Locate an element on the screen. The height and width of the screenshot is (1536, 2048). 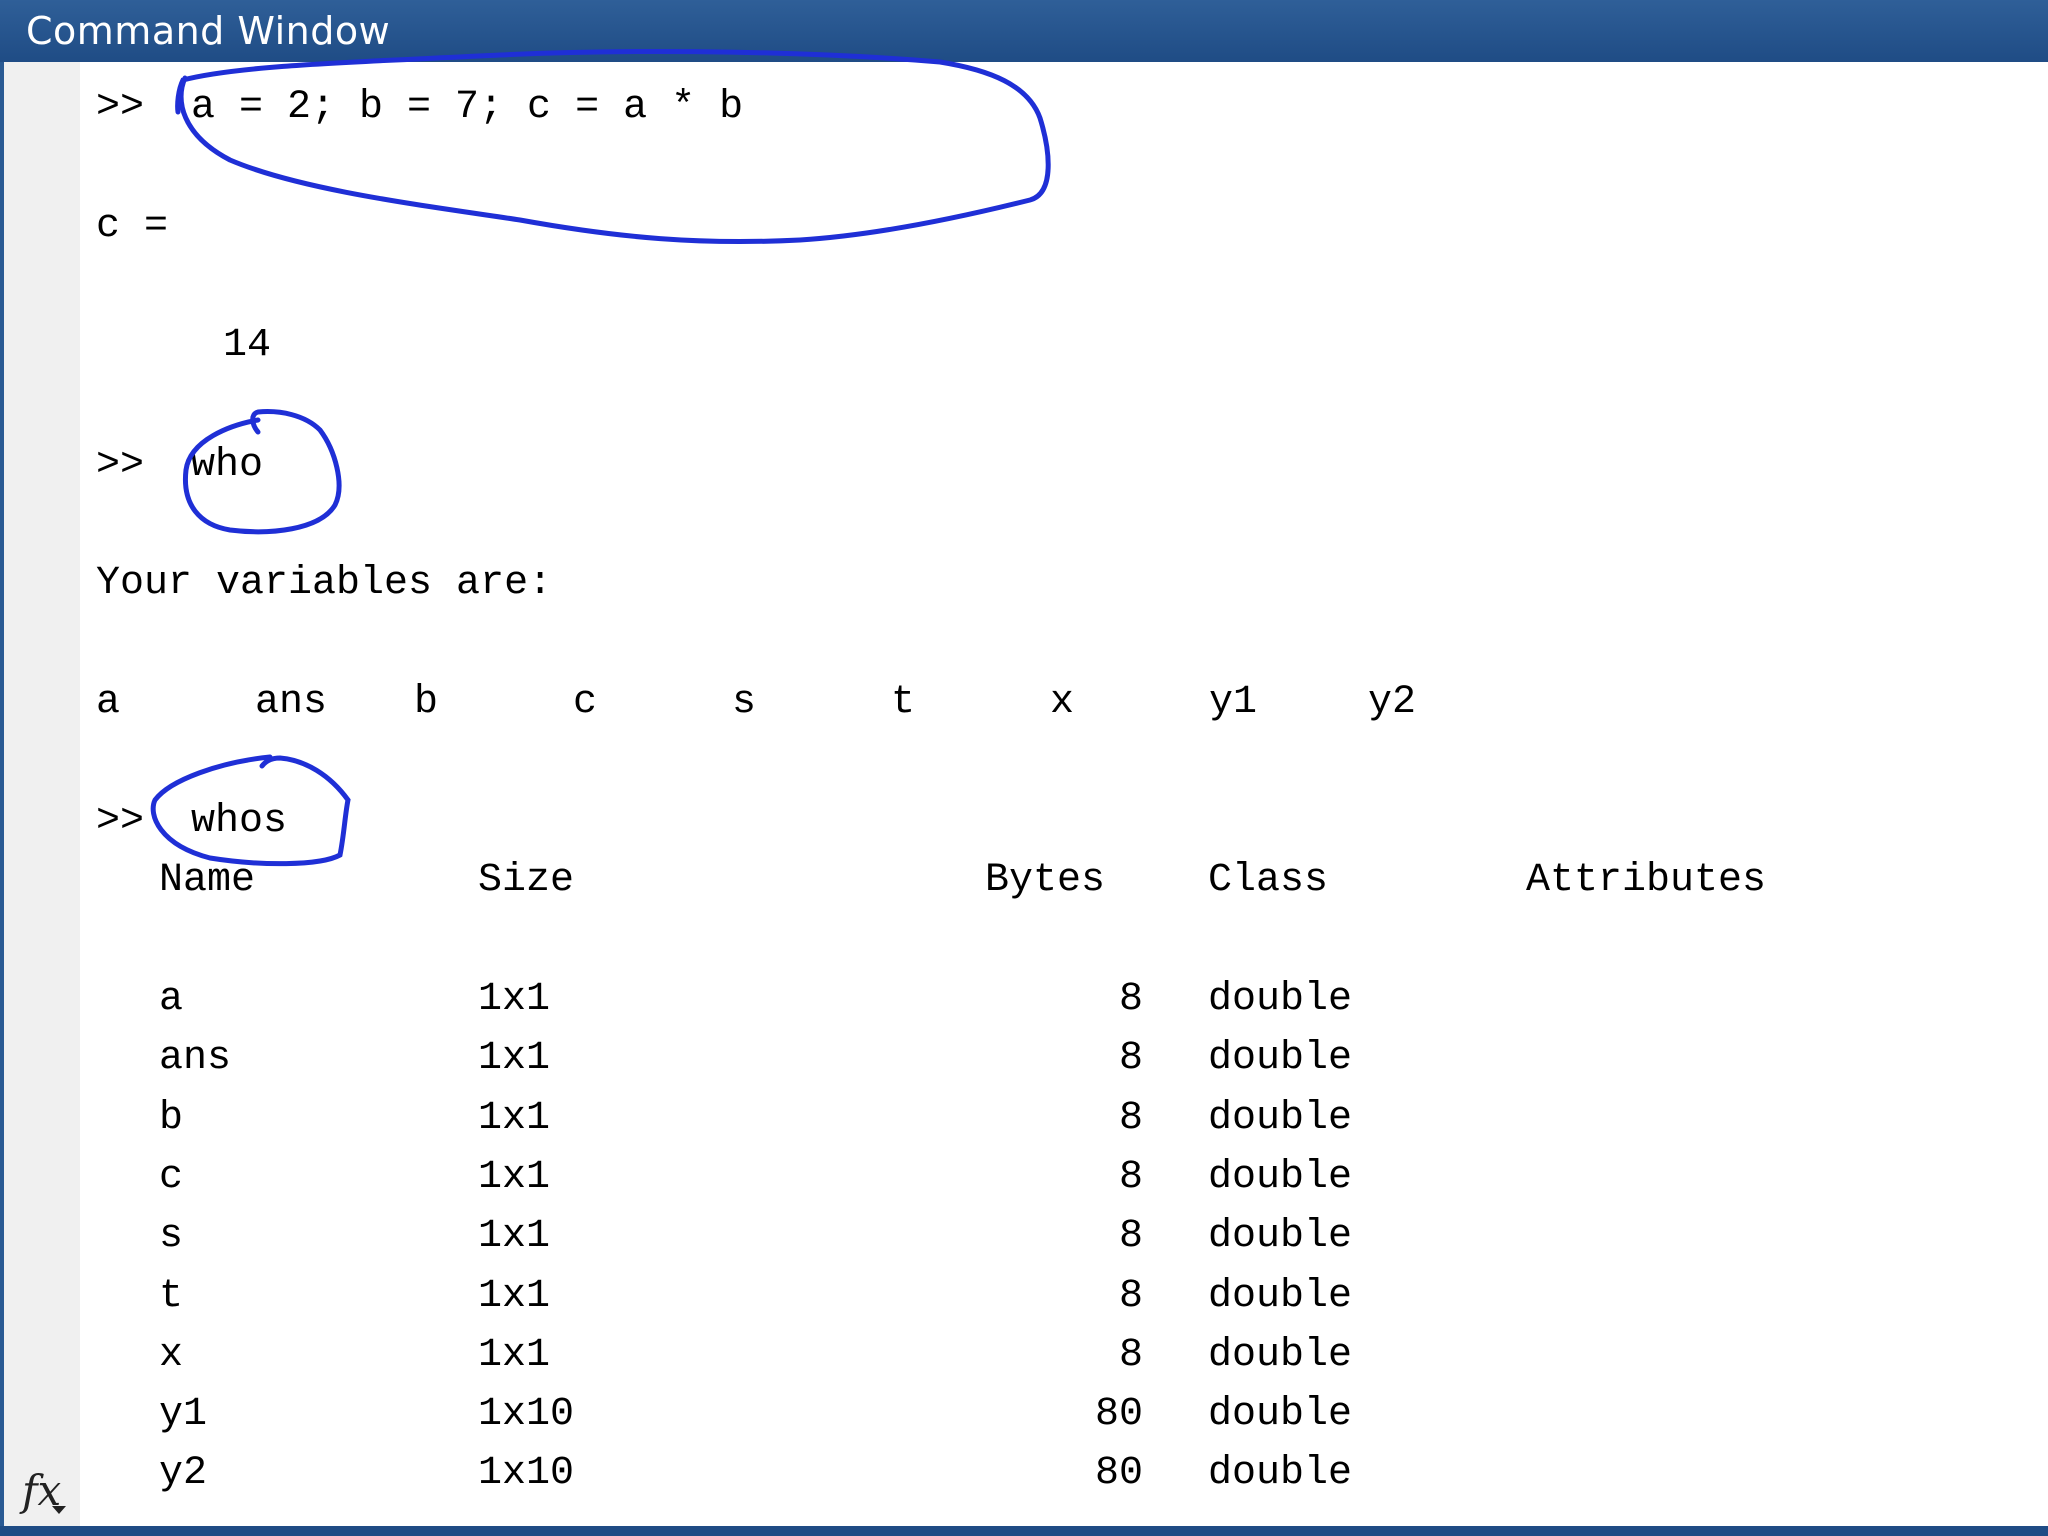
column-header-class: Class is located at coordinates (1268, 880).